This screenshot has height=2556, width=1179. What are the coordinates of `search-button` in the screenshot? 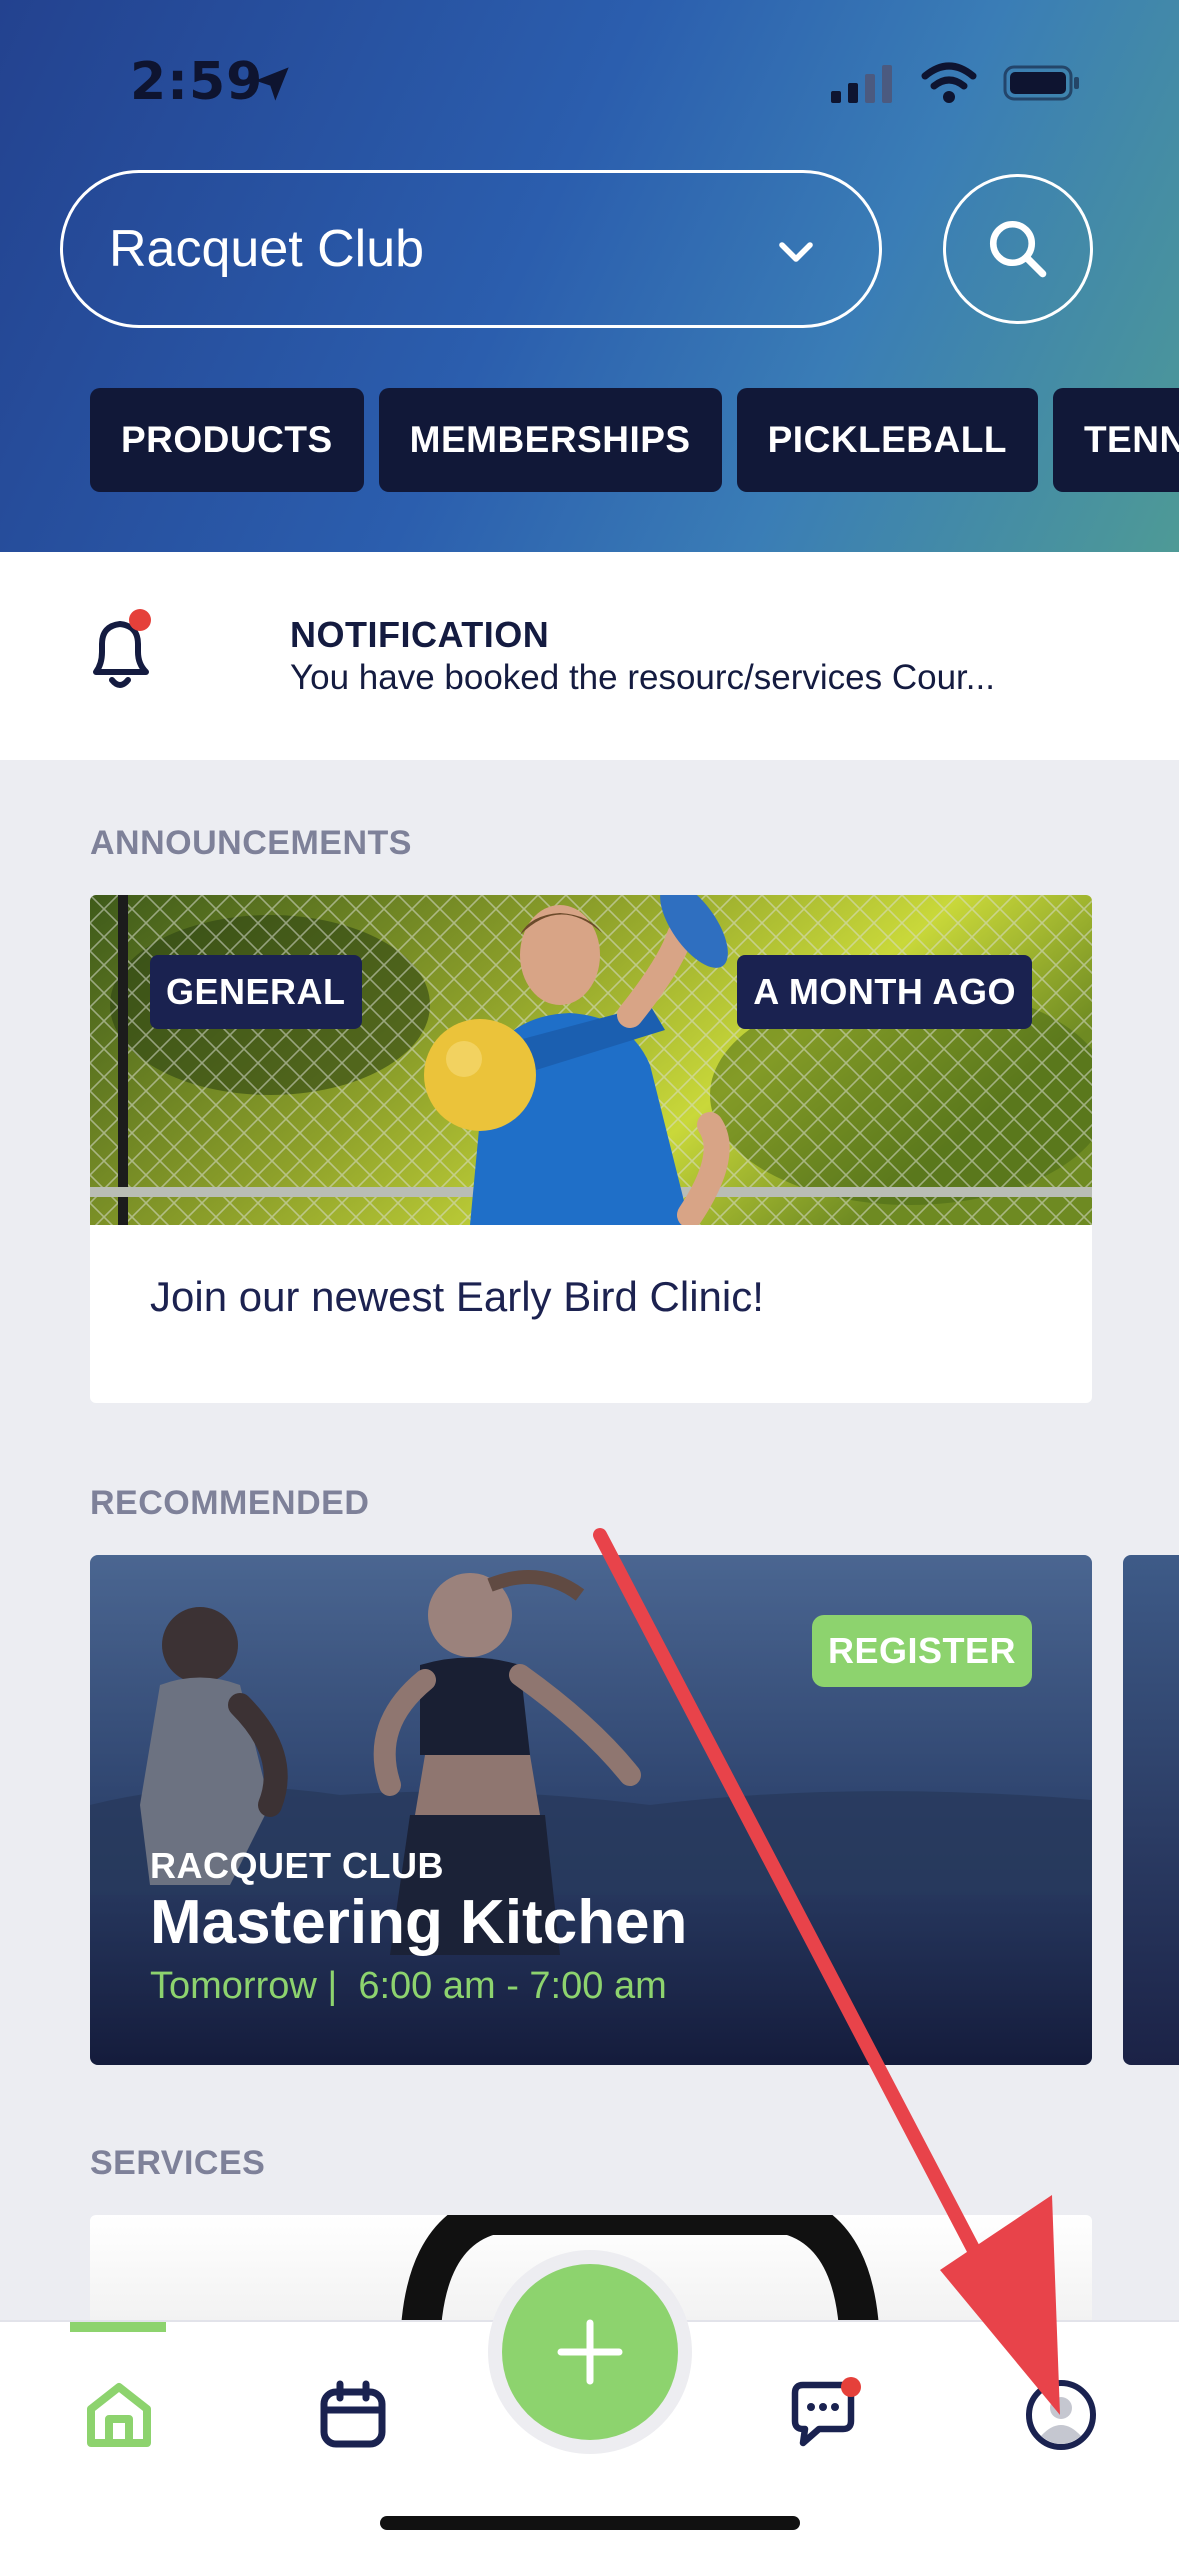 It's located at (1018, 249).